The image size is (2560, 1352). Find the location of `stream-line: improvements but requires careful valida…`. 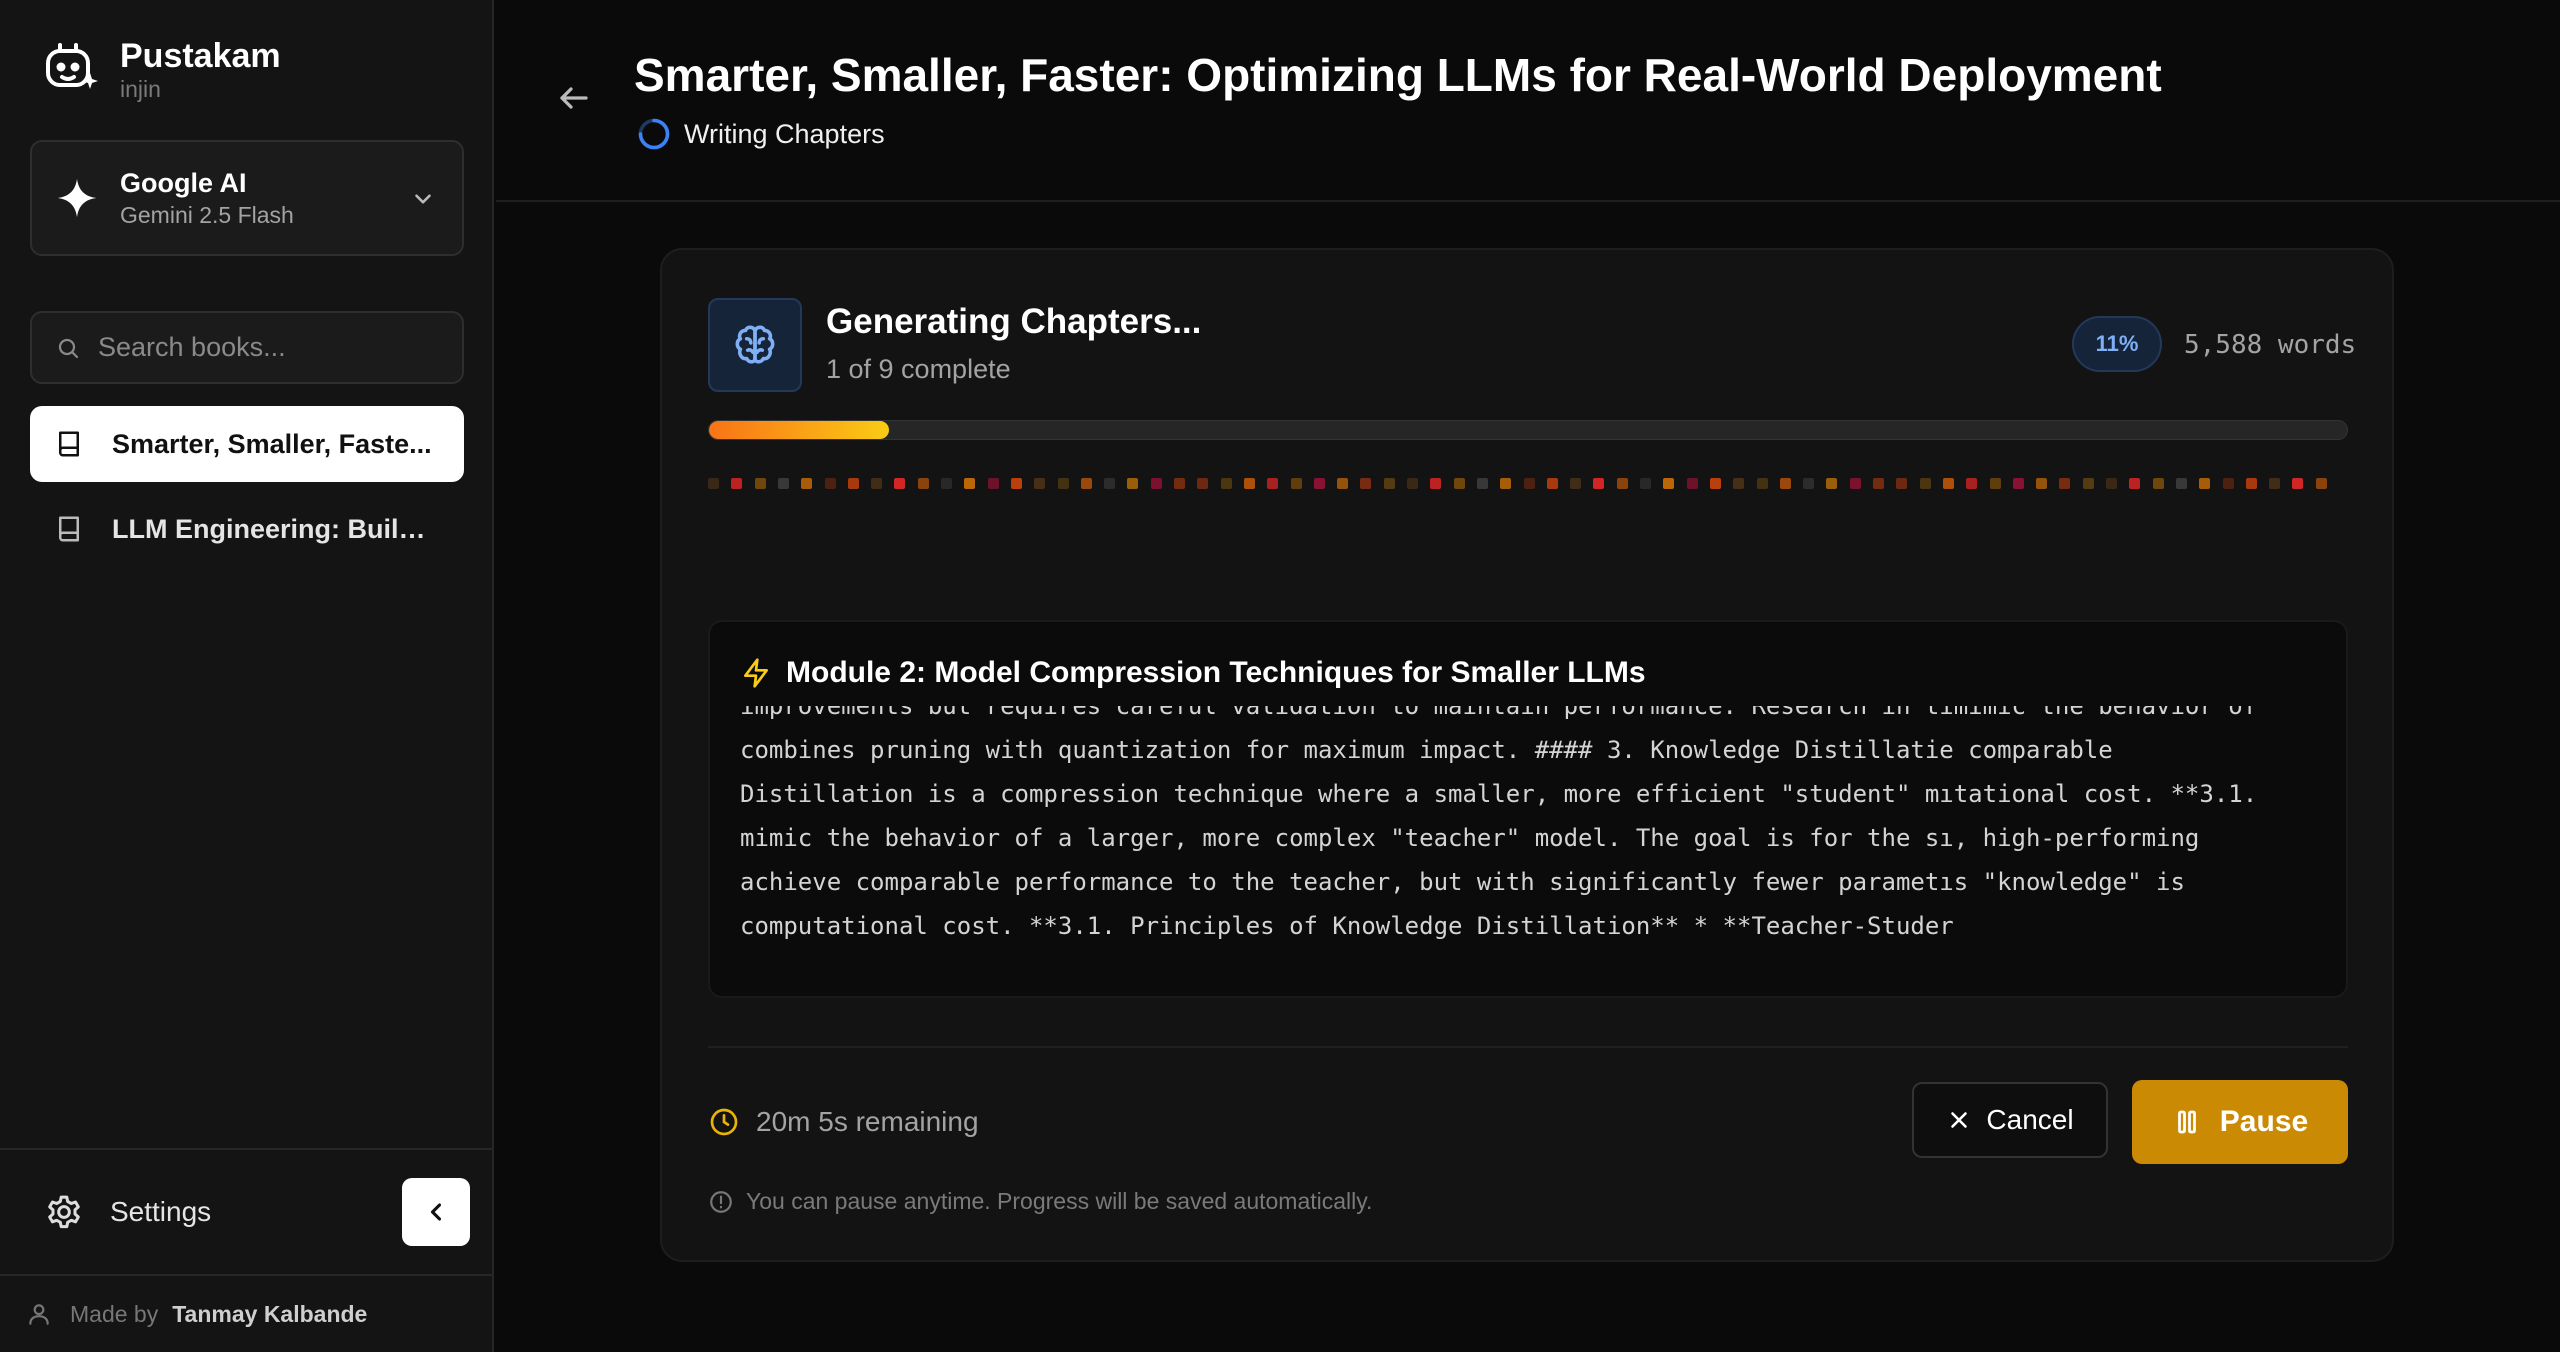

stream-line: improvements but requires careful valida… is located at coordinates (1499, 713).